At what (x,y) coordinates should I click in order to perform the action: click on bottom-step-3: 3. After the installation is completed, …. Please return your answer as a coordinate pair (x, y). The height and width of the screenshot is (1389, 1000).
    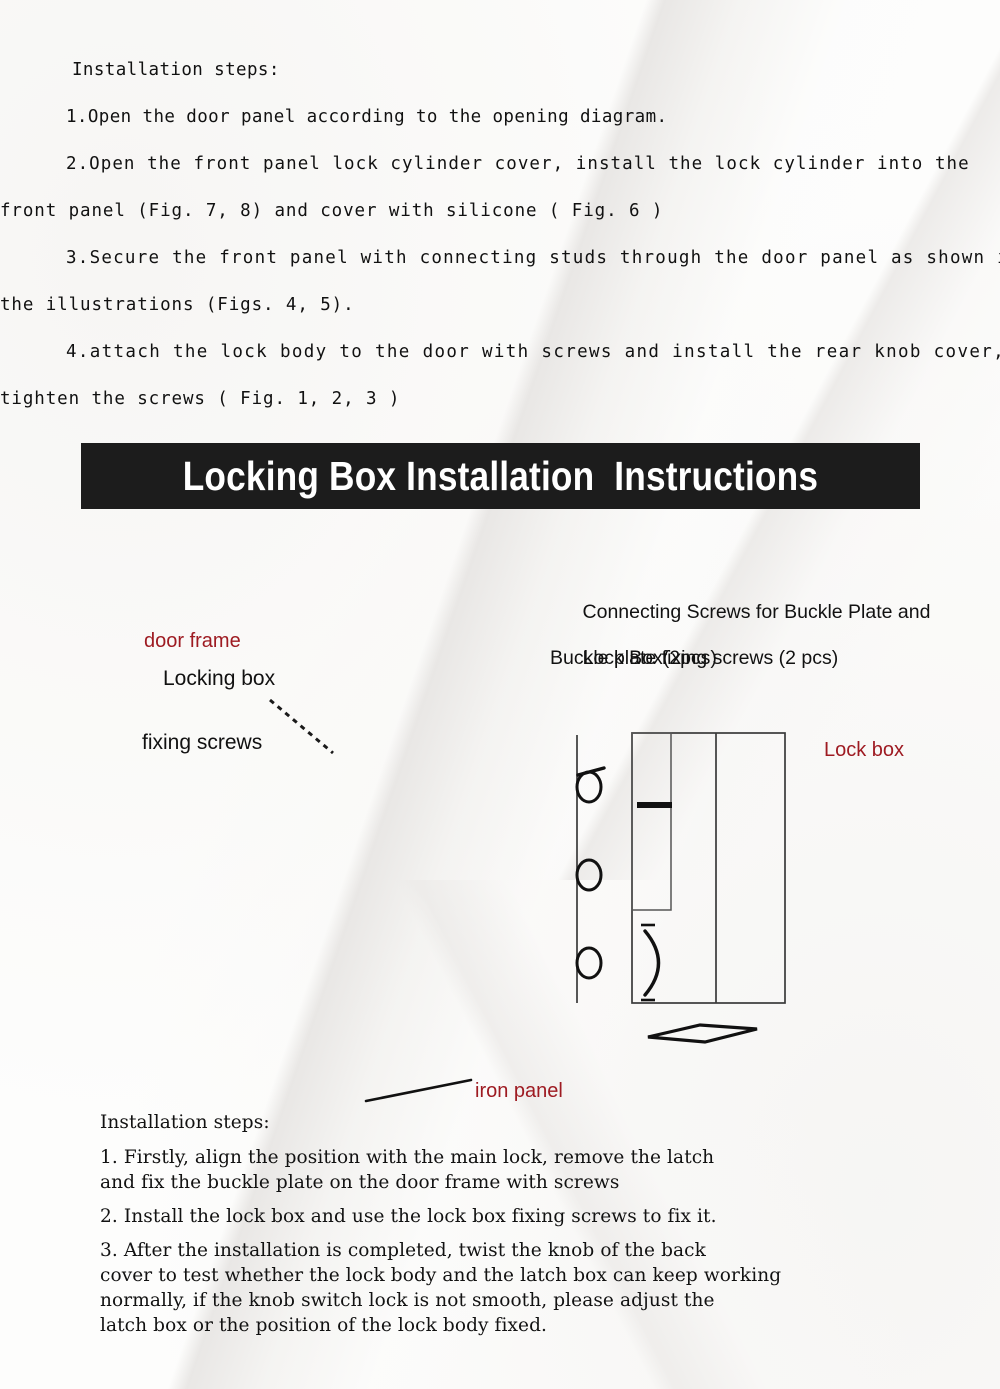
    Looking at the image, I should click on (530, 1288).